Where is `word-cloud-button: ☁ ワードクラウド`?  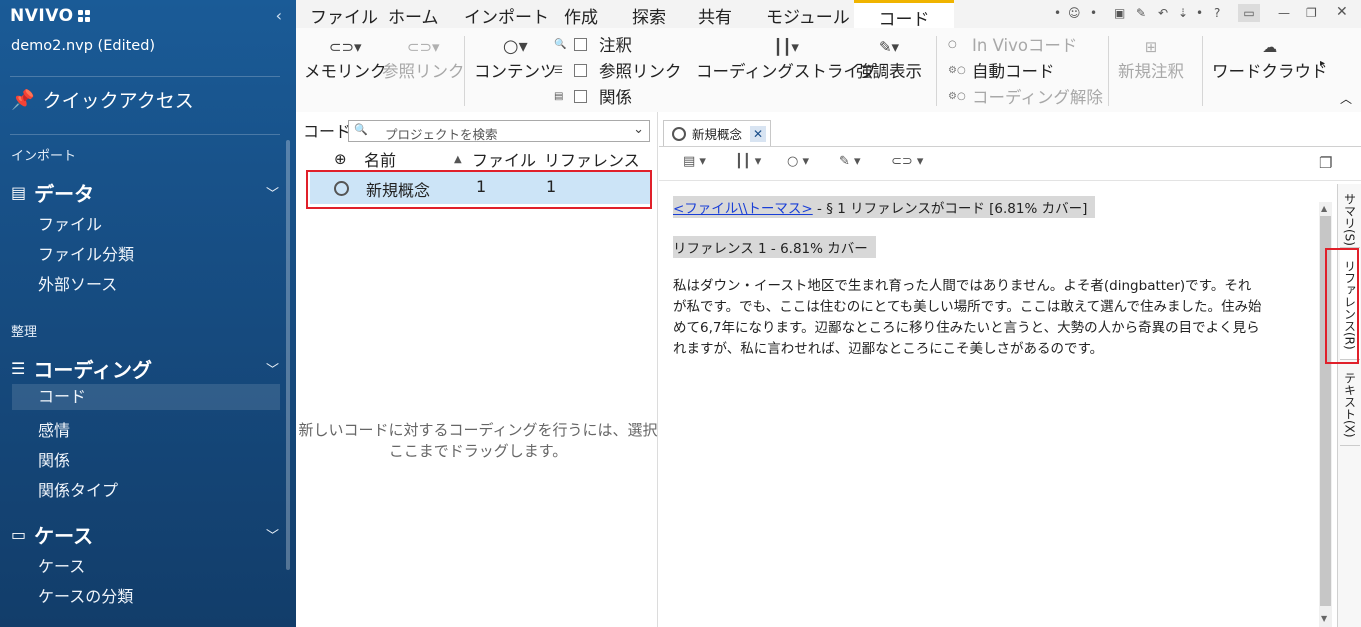
word-cloud-button: ☁ ワードクラウド is located at coordinates (1270, 59).